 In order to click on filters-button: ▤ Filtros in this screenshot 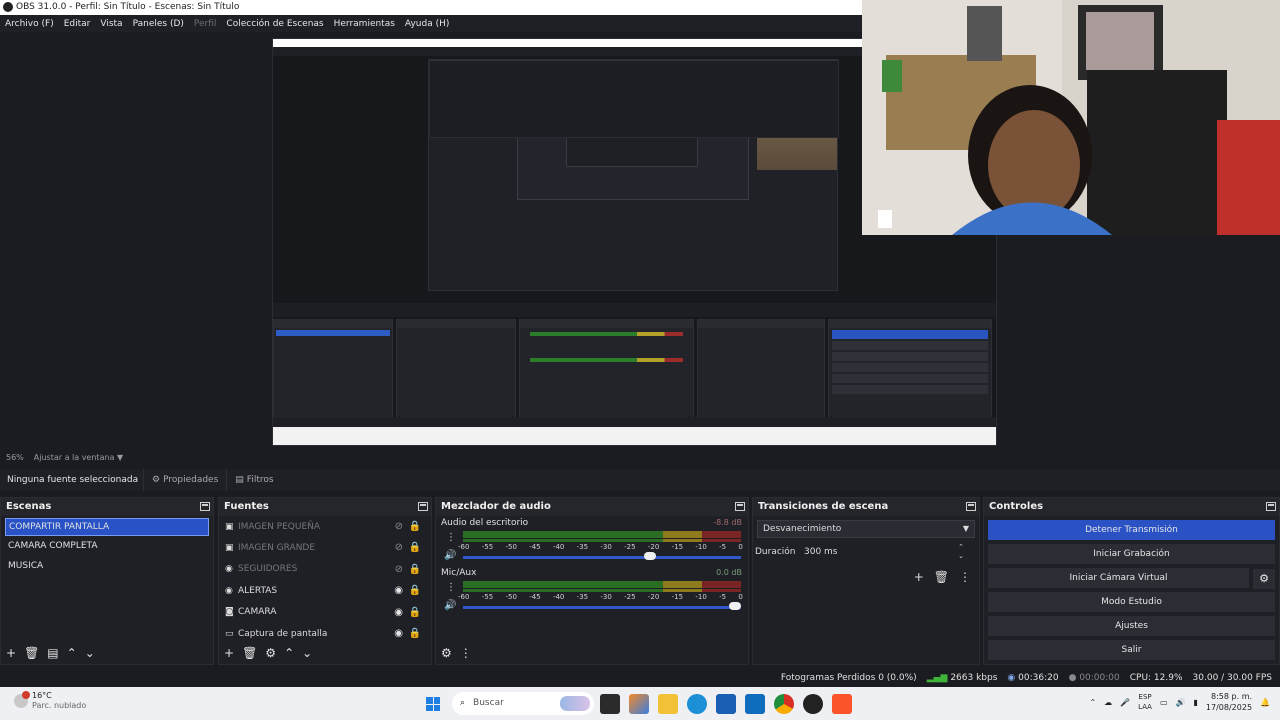, I will do `click(253, 480)`.